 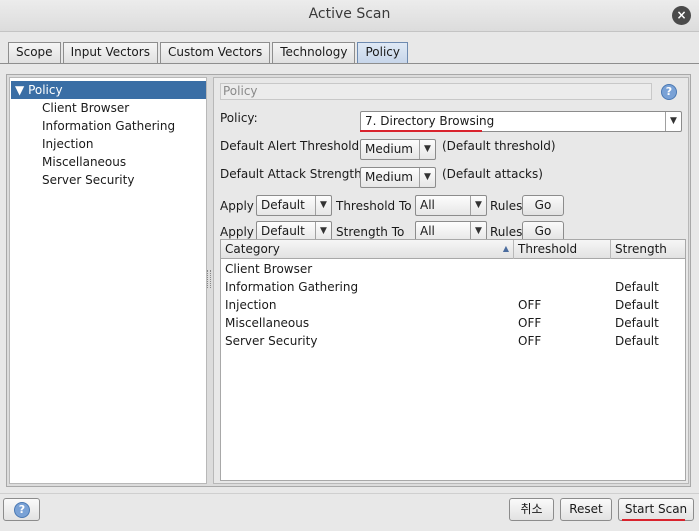 I want to click on threshold-go-button: Go, so click(x=543, y=205).